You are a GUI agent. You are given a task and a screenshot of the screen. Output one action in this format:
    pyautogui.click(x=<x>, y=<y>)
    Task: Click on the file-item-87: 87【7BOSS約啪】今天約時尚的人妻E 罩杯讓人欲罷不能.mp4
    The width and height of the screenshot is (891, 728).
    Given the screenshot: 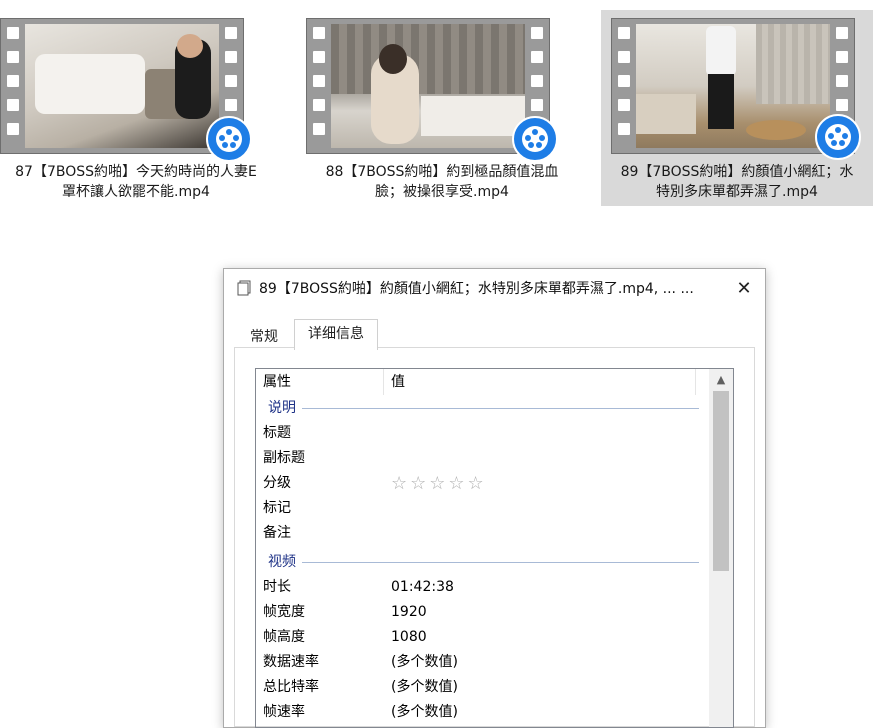 What is the action you would take?
    pyautogui.click(x=136, y=108)
    